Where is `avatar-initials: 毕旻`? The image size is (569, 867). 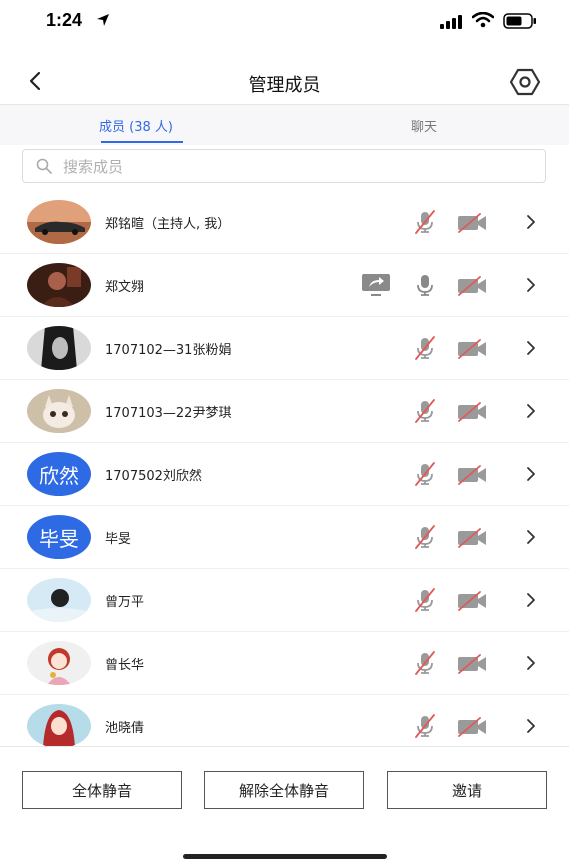 avatar-initials: 毕旻 is located at coordinates (59, 538).